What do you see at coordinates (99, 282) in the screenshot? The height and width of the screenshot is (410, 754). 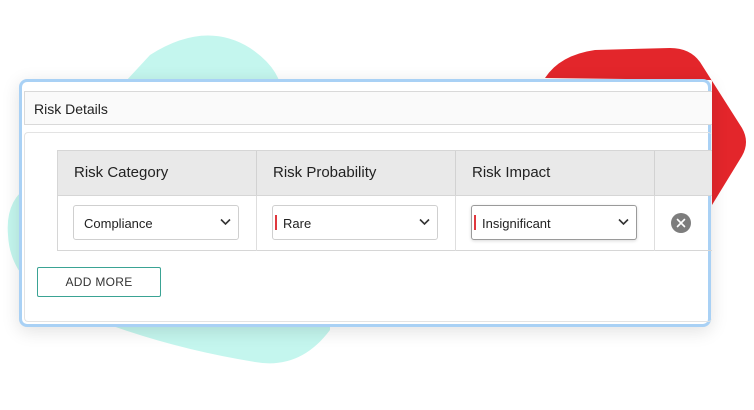 I see `add-more-button: ADD MORE` at bounding box center [99, 282].